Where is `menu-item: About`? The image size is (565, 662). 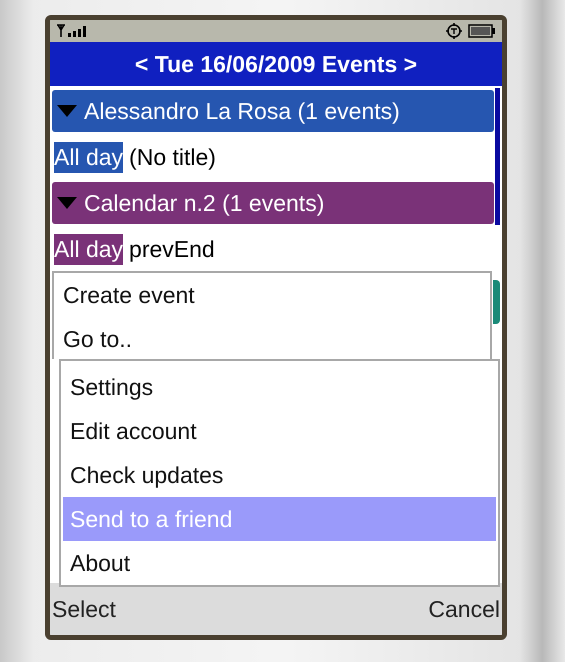 menu-item: About is located at coordinates (279, 563).